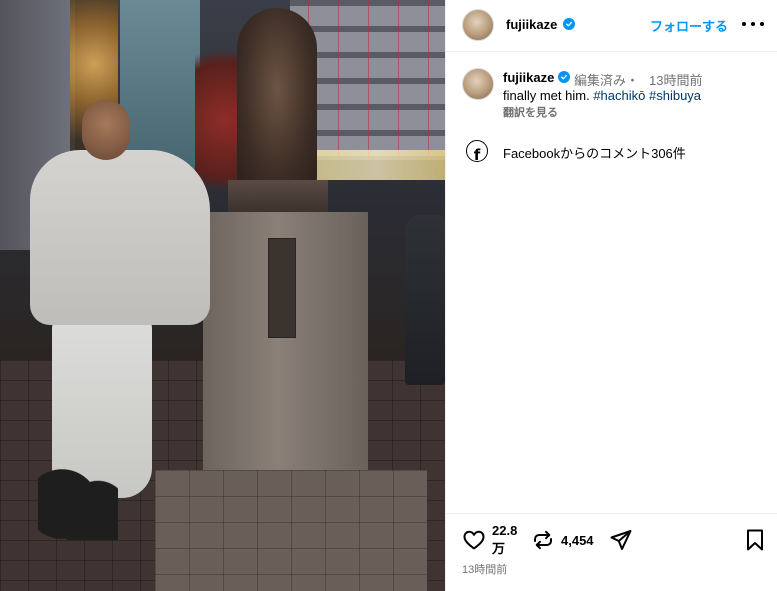 The width and height of the screenshot is (777, 591). Describe the element at coordinates (755, 540) in the screenshot. I see `bookmark-icon` at that location.